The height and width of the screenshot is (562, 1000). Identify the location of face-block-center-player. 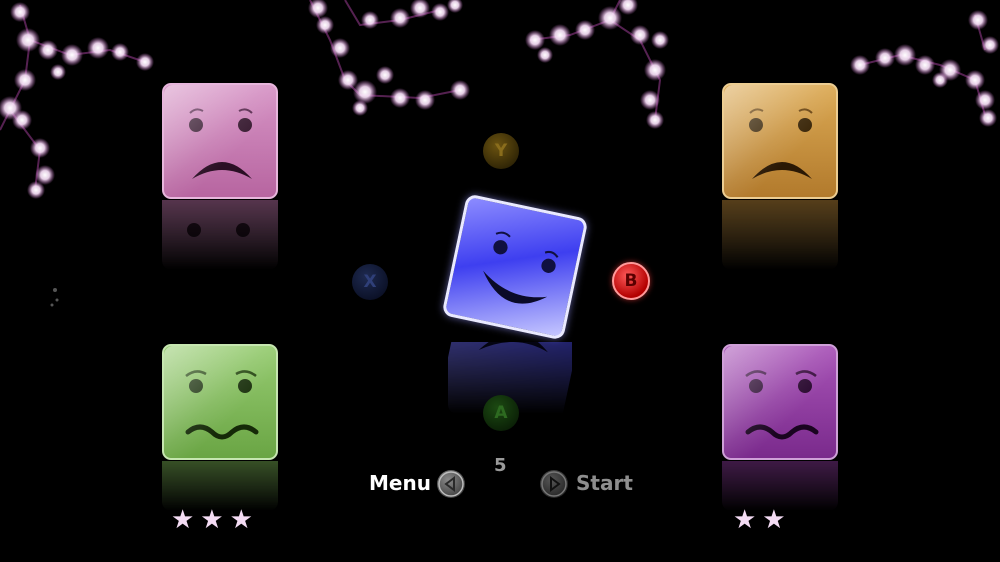
(515, 267).